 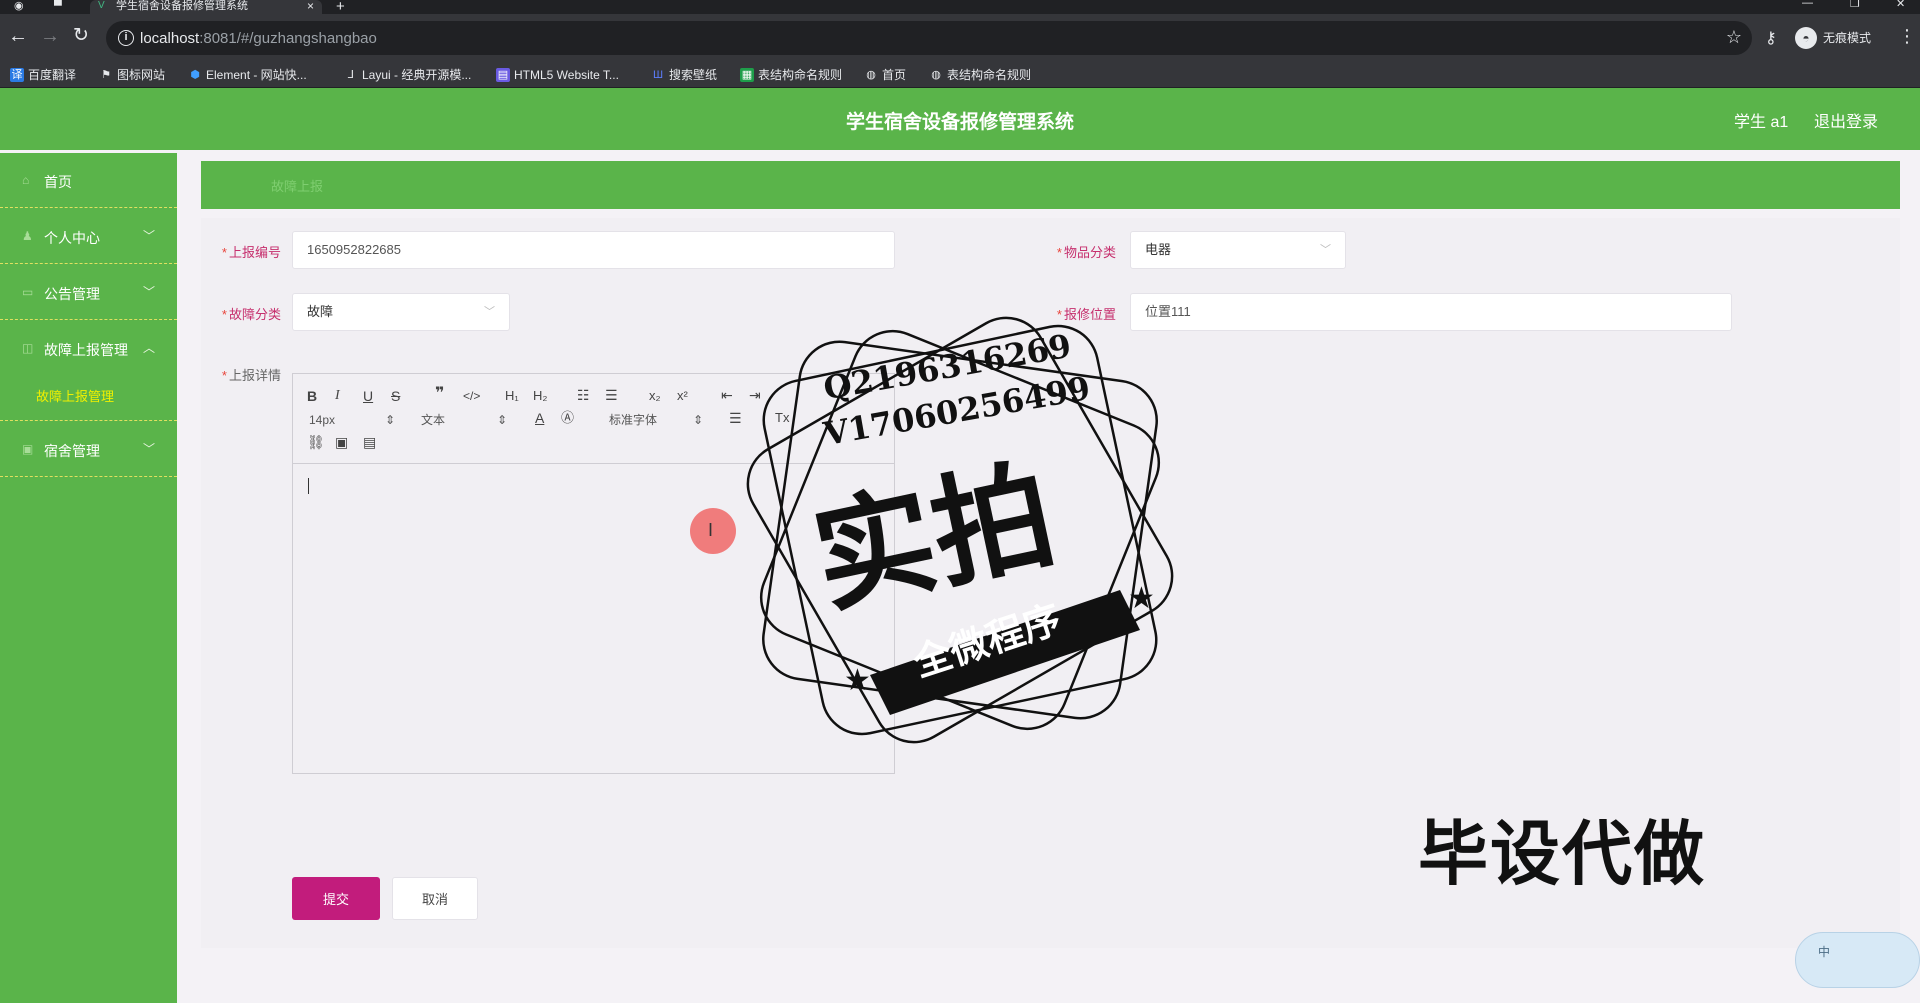 I want to click on underline-icon: U, so click(x=368, y=396).